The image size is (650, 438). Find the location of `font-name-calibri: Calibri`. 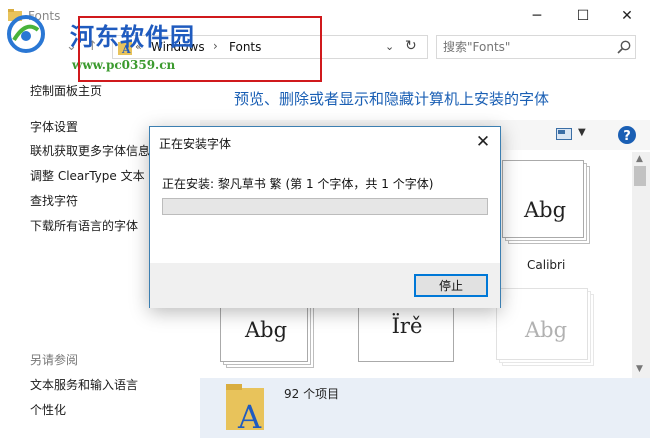

font-name-calibri: Calibri is located at coordinates (546, 265).